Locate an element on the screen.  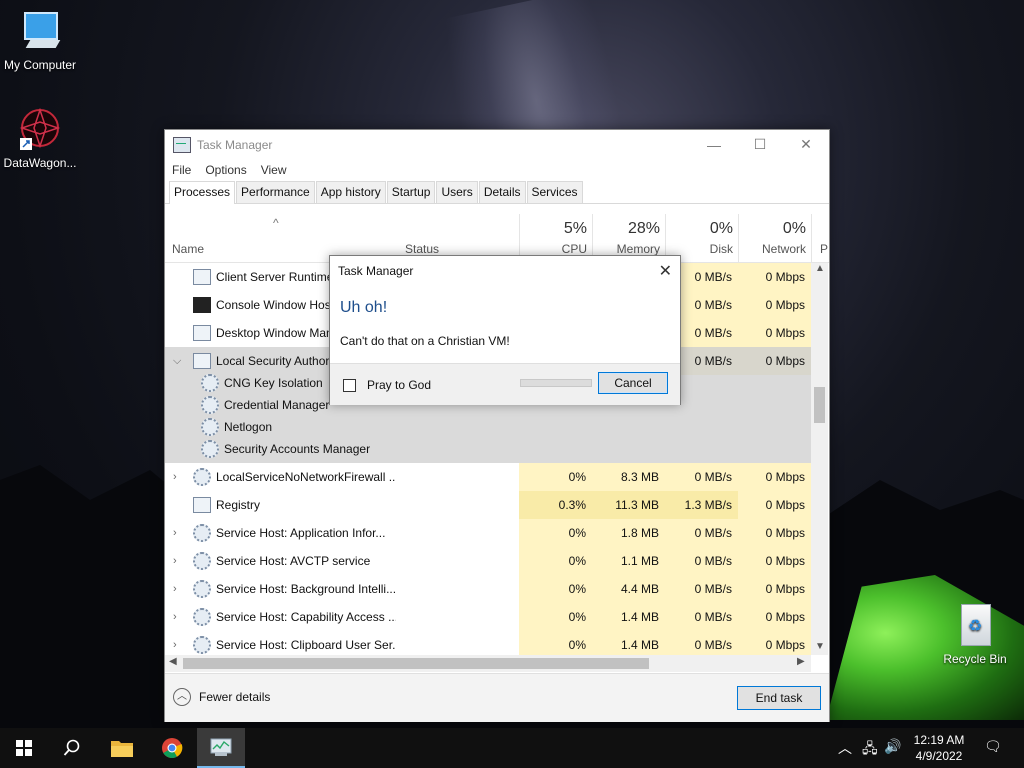
horizontal-scrollbar: ◀ ▶ is located at coordinates (488, 663).